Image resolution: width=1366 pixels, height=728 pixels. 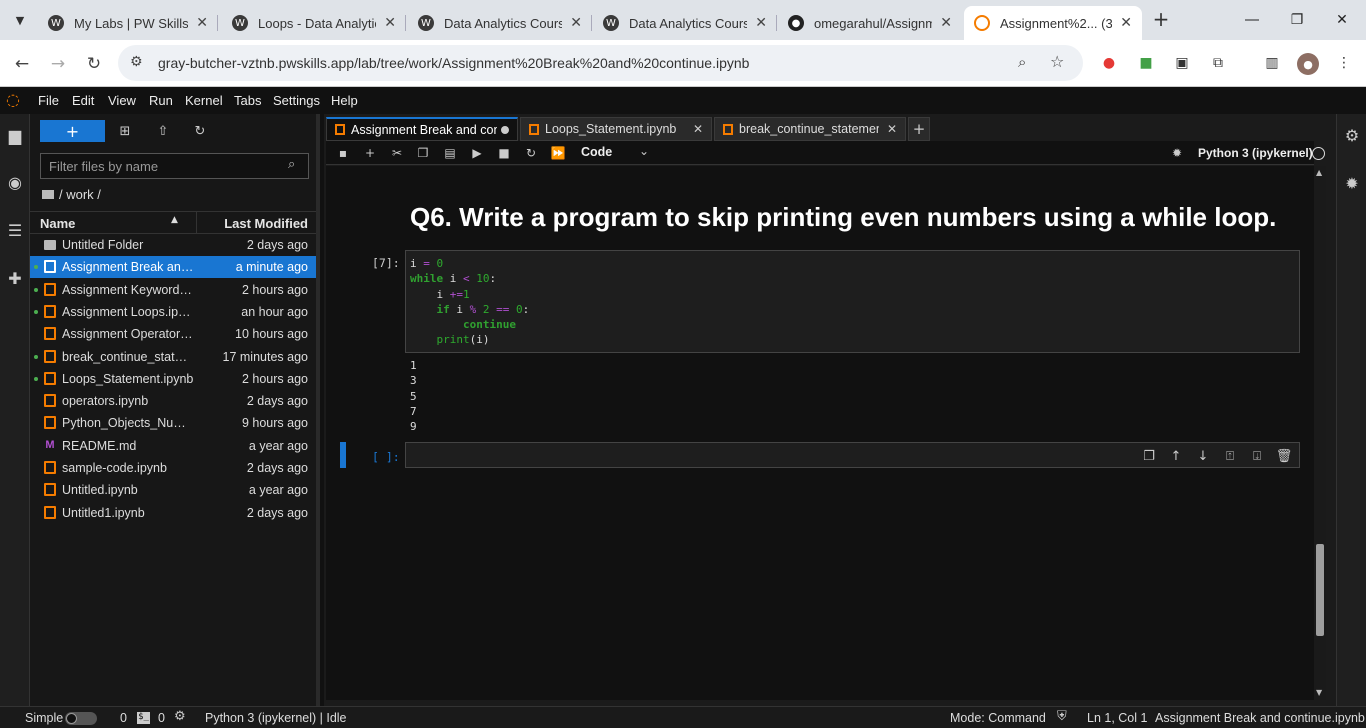 I want to click on stop-icon: ■, so click(x=504, y=153).